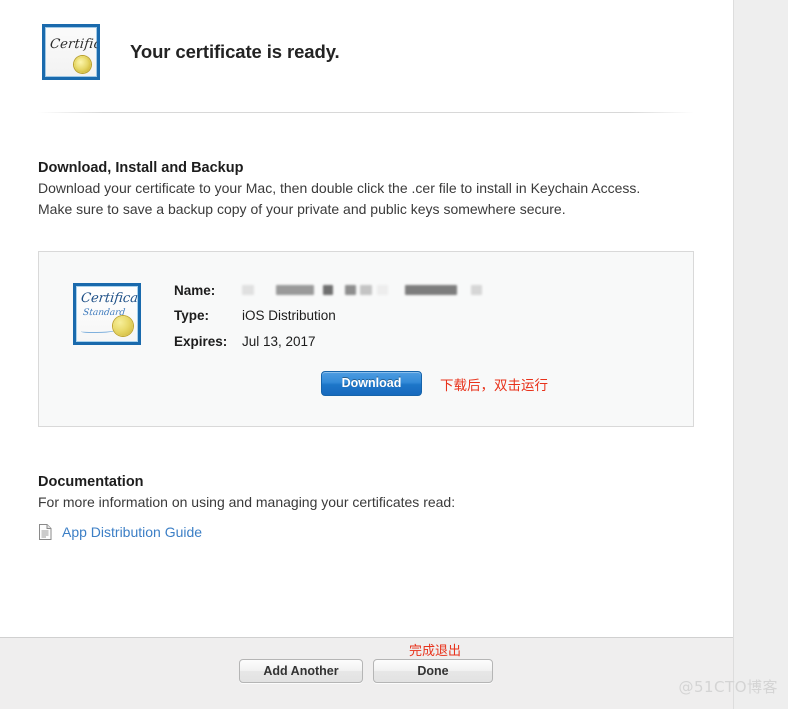 The height and width of the screenshot is (709, 788). I want to click on download-section-heading: Download, Install and Backup, so click(141, 168).